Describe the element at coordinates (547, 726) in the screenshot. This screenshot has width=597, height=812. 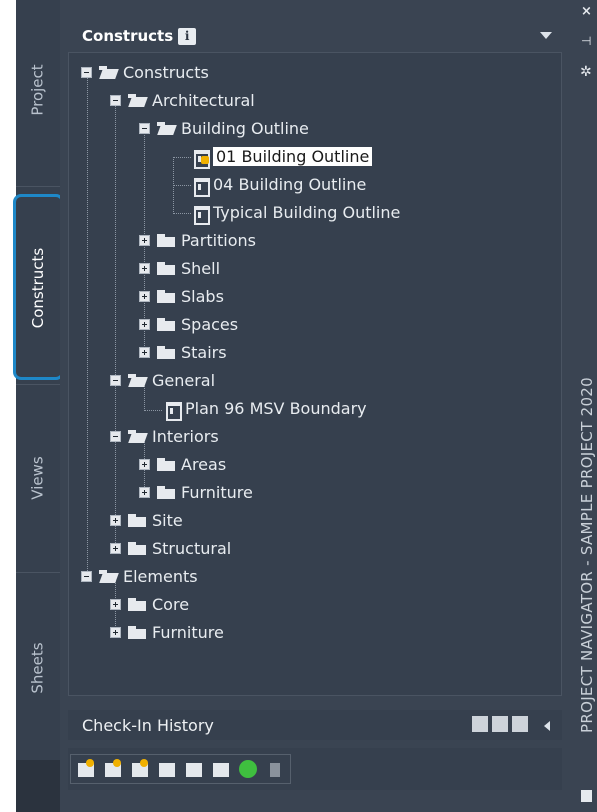
I see `chevron-left-icon` at that location.